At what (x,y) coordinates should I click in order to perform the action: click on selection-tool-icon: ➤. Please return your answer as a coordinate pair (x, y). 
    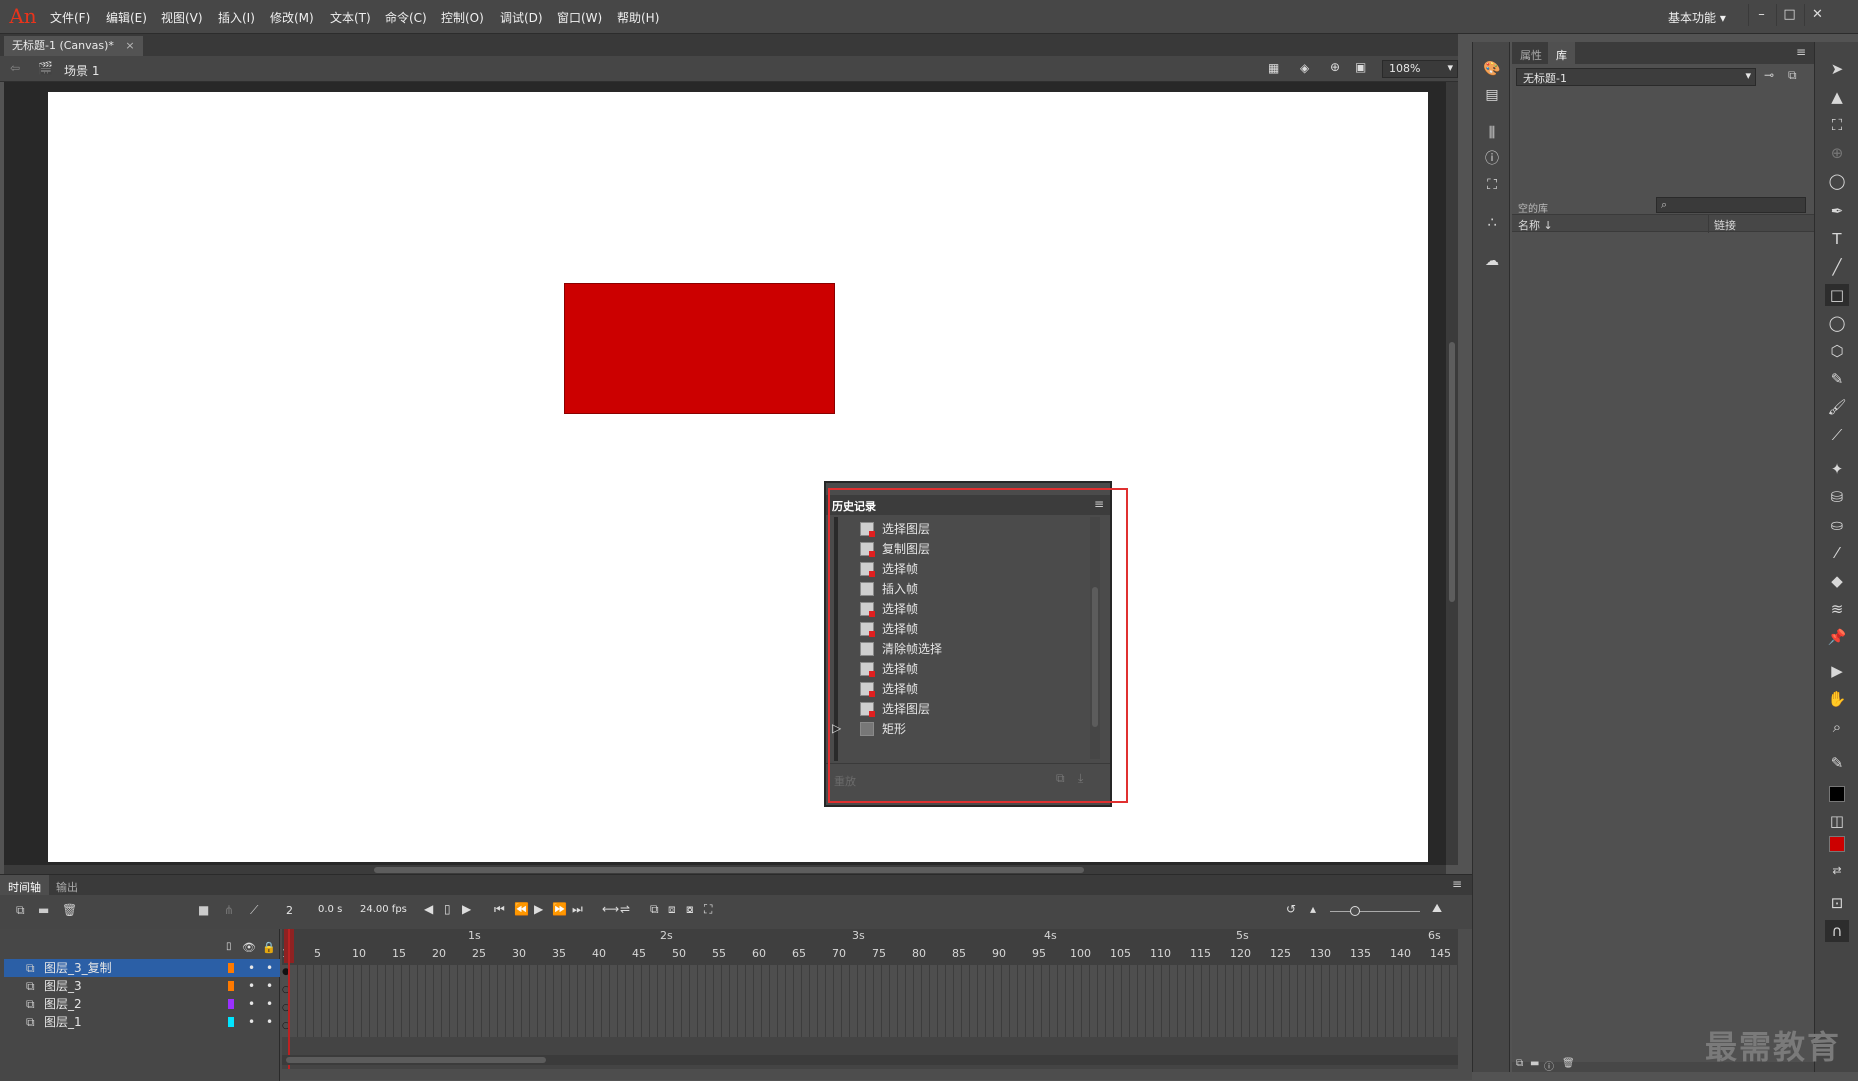
    Looking at the image, I should click on (1837, 69).